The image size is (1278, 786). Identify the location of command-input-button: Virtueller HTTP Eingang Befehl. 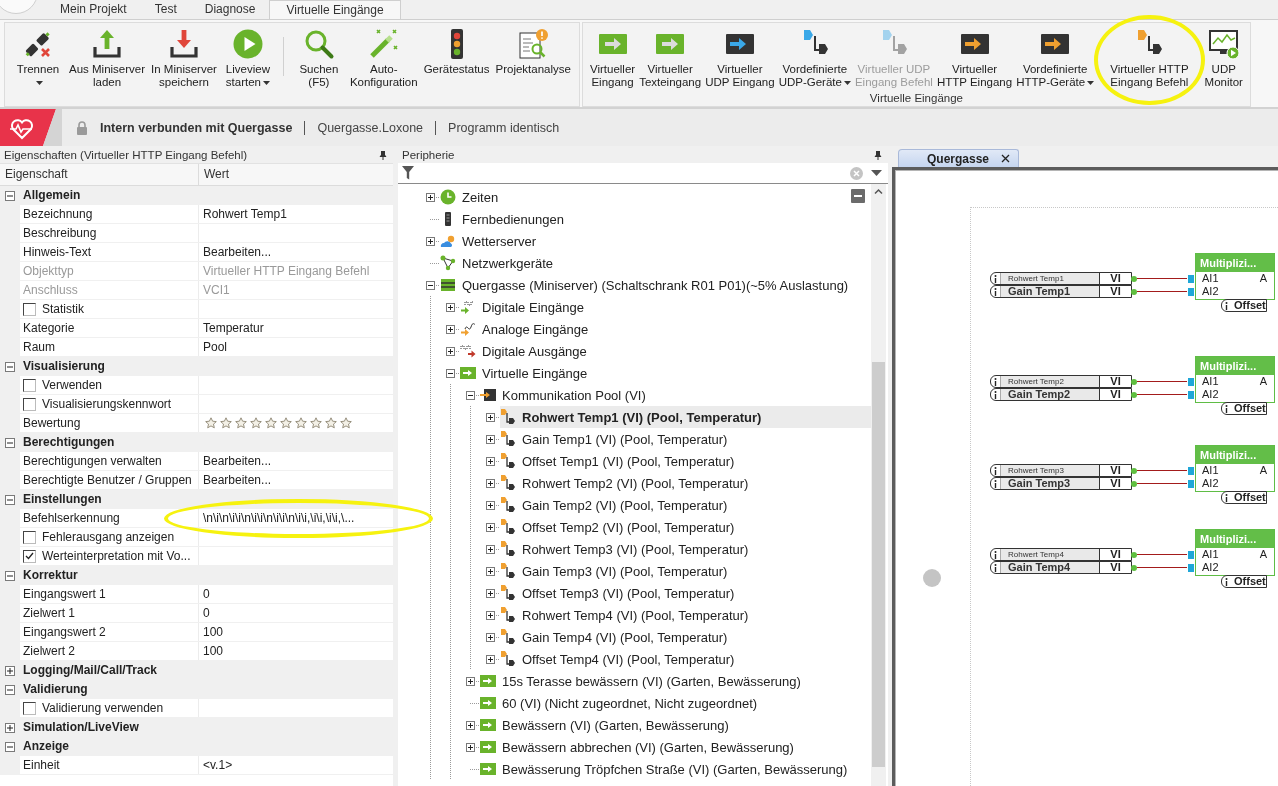
(1149, 57).